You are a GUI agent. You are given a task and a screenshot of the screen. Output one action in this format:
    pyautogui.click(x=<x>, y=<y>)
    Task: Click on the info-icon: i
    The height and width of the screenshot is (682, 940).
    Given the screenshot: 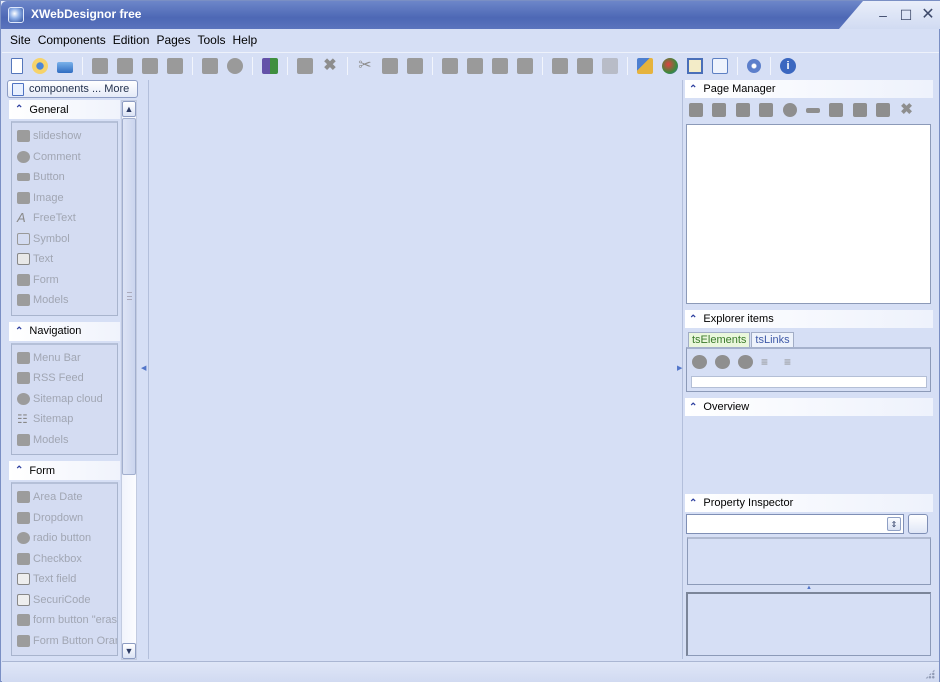 What is the action you would take?
    pyautogui.click(x=788, y=65)
    